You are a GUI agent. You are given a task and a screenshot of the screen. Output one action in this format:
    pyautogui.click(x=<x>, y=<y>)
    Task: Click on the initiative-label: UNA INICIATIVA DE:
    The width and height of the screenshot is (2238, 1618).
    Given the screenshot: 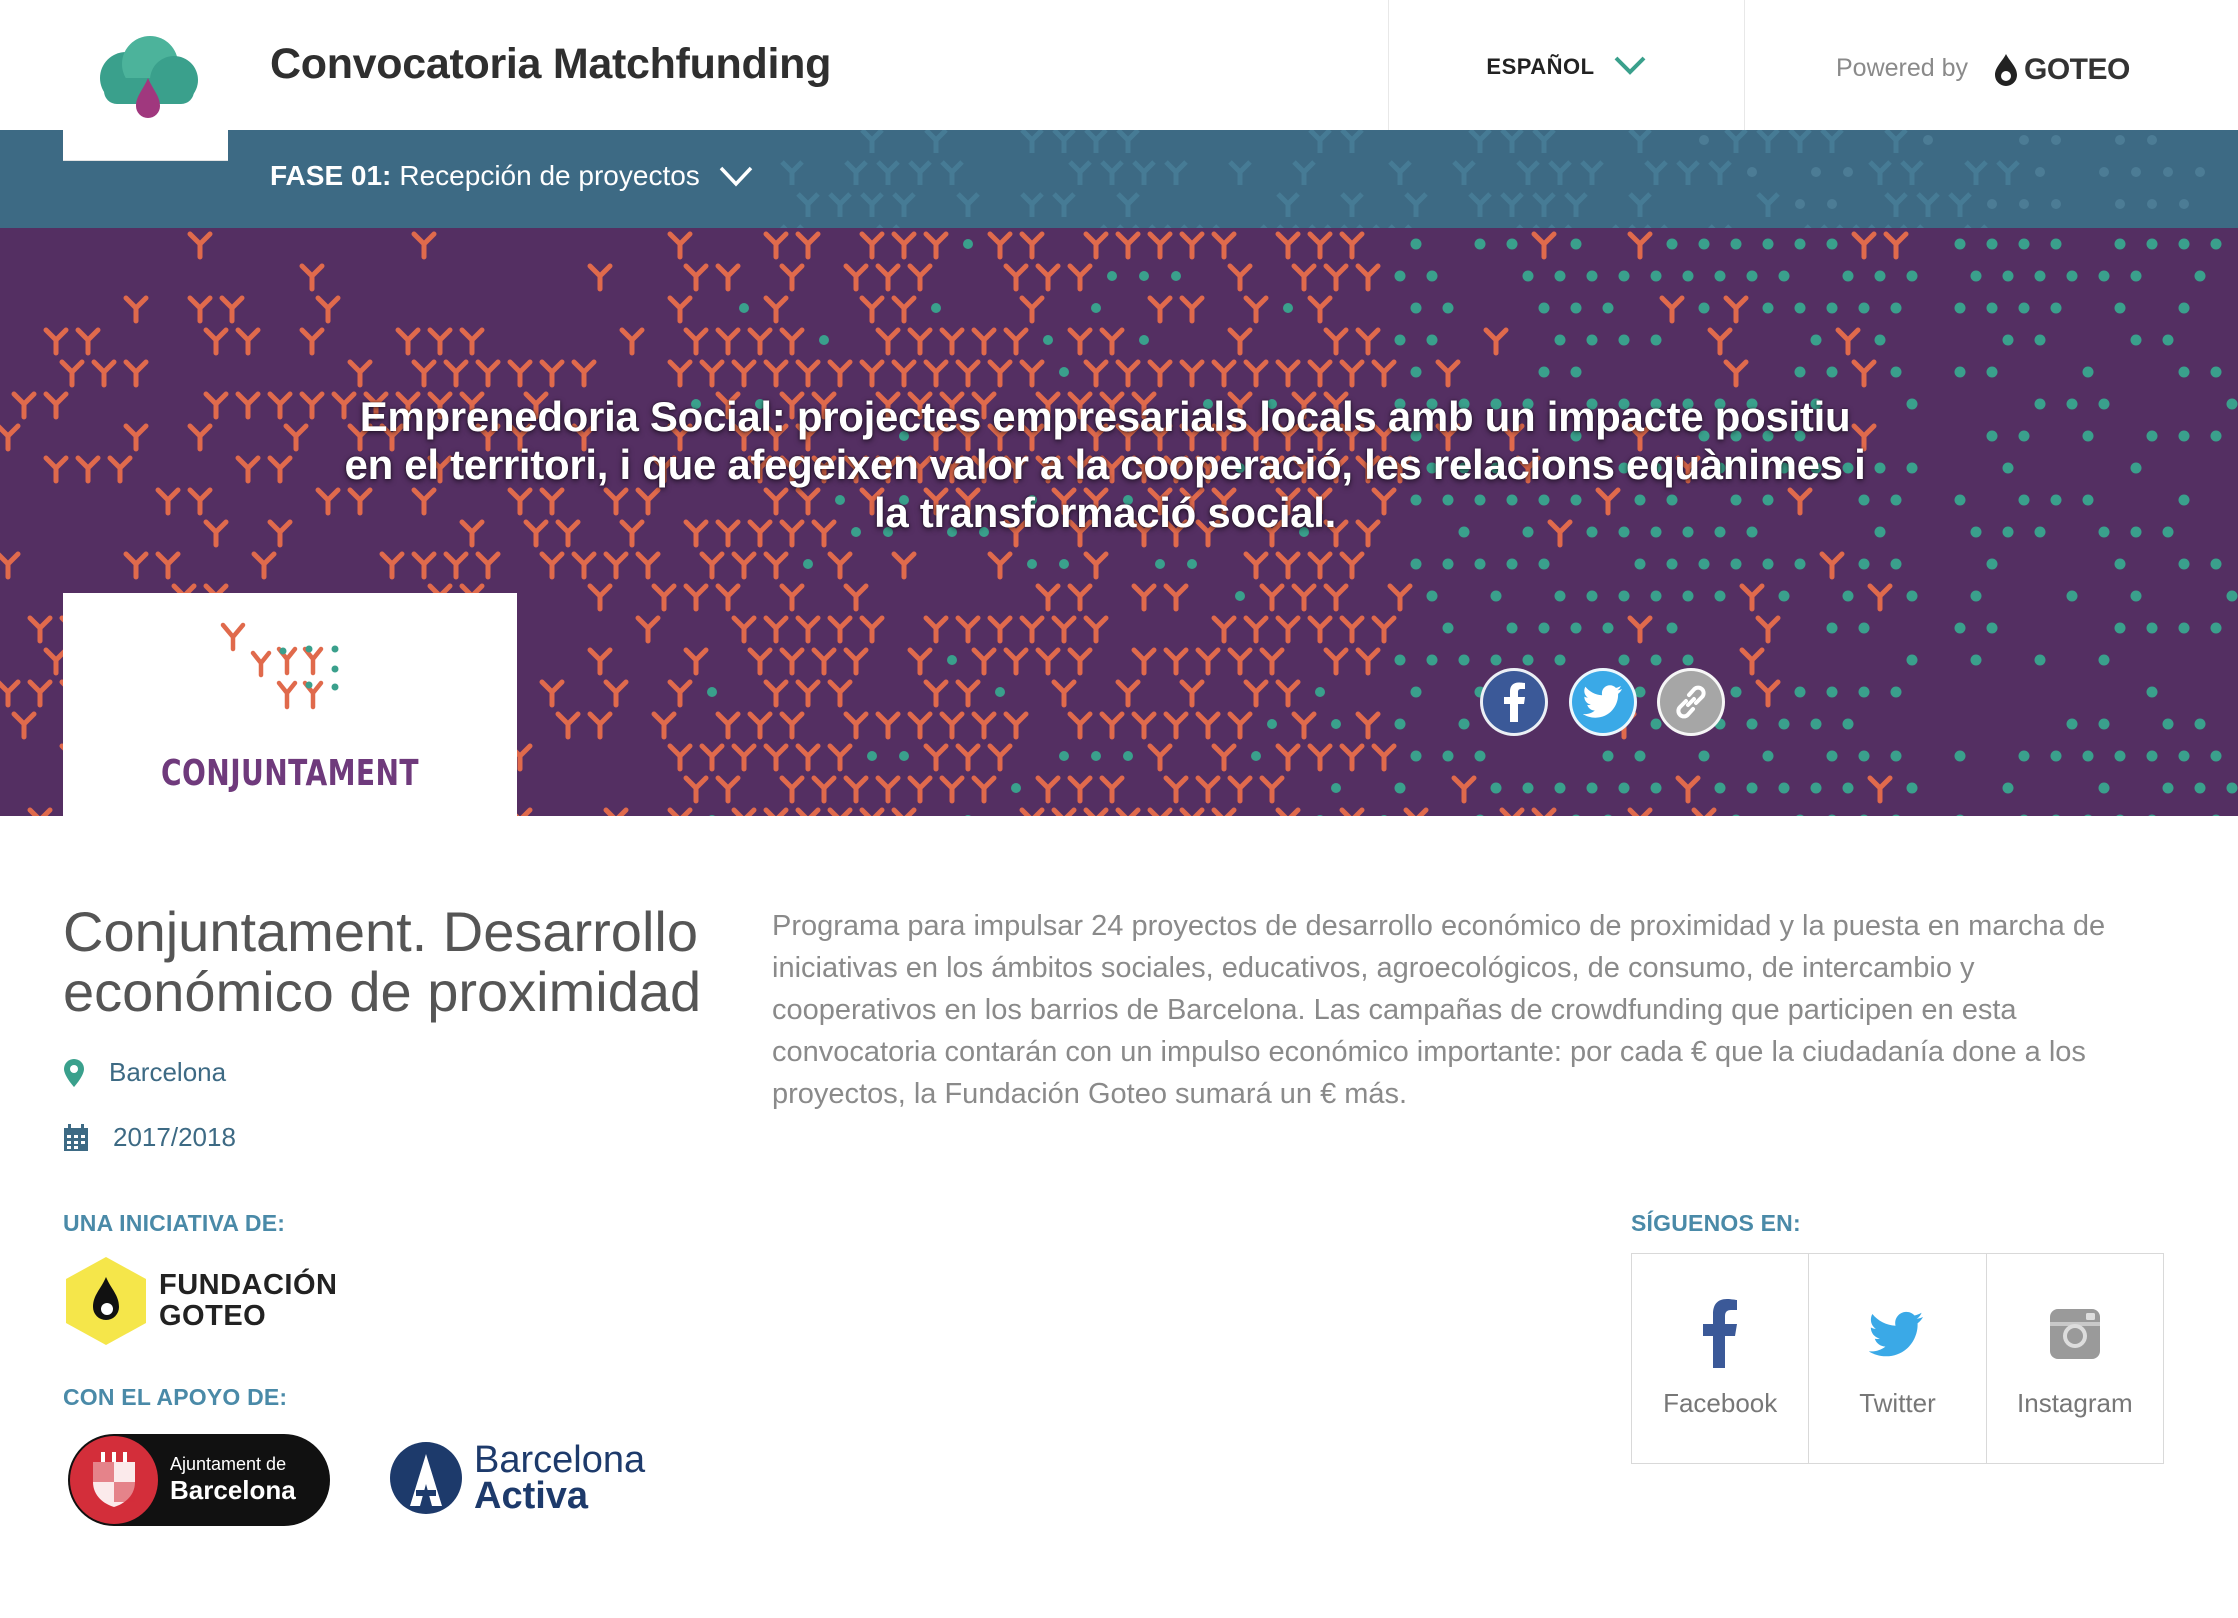 What is the action you would take?
    pyautogui.click(x=174, y=1223)
    